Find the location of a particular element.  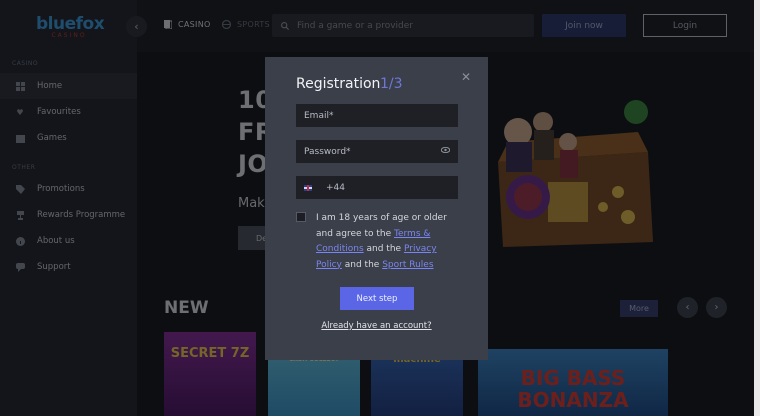

sidebar-item-home: Home is located at coordinates (68, 86).